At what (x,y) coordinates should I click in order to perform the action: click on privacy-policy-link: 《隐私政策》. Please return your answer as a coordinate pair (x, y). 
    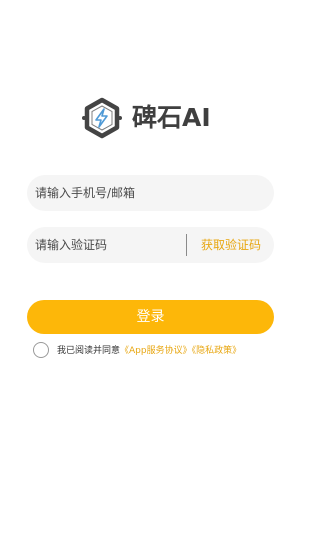
    Looking at the image, I should click on (217, 351).